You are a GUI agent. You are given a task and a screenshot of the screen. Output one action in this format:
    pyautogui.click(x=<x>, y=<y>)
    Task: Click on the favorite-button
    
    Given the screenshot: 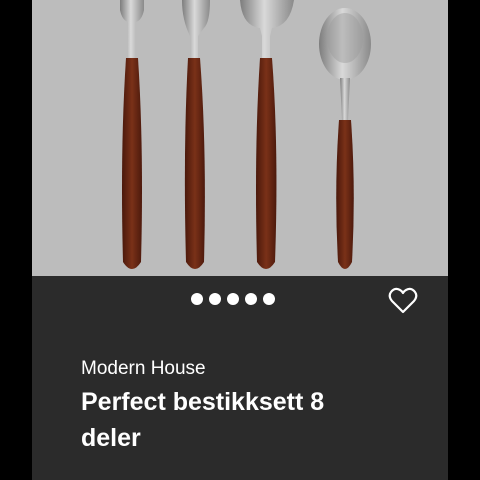 What is the action you would take?
    pyautogui.click(x=403, y=301)
    